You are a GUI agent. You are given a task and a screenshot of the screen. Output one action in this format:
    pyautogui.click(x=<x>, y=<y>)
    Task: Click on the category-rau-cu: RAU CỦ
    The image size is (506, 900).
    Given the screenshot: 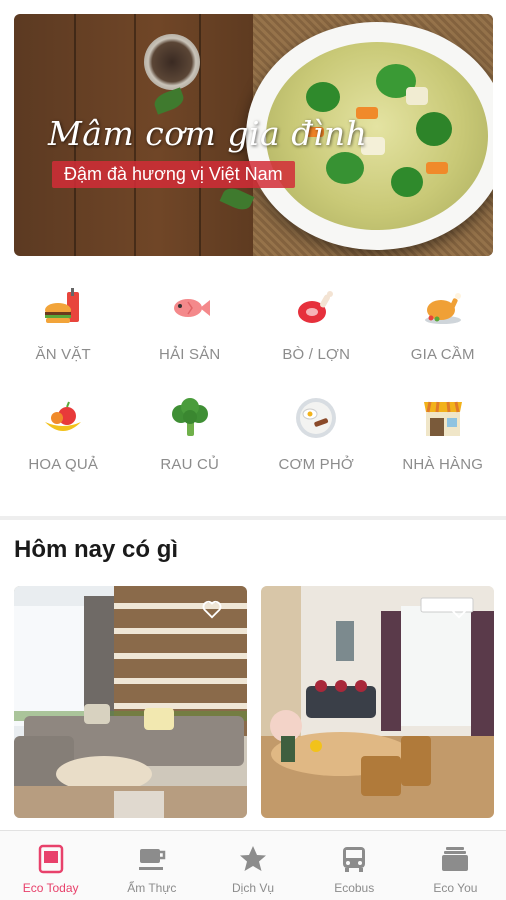 What is the action you would take?
    pyautogui.click(x=190, y=437)
    